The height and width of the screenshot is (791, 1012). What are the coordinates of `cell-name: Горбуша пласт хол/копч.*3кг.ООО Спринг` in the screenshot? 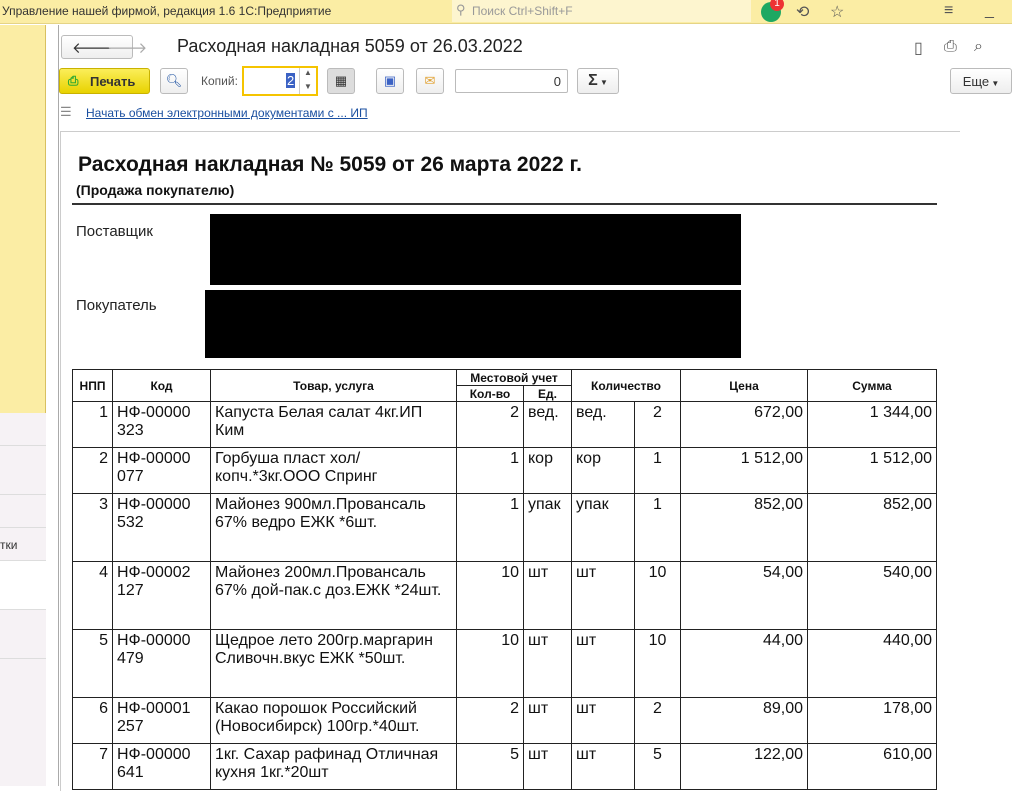 It's located at (333, 470).